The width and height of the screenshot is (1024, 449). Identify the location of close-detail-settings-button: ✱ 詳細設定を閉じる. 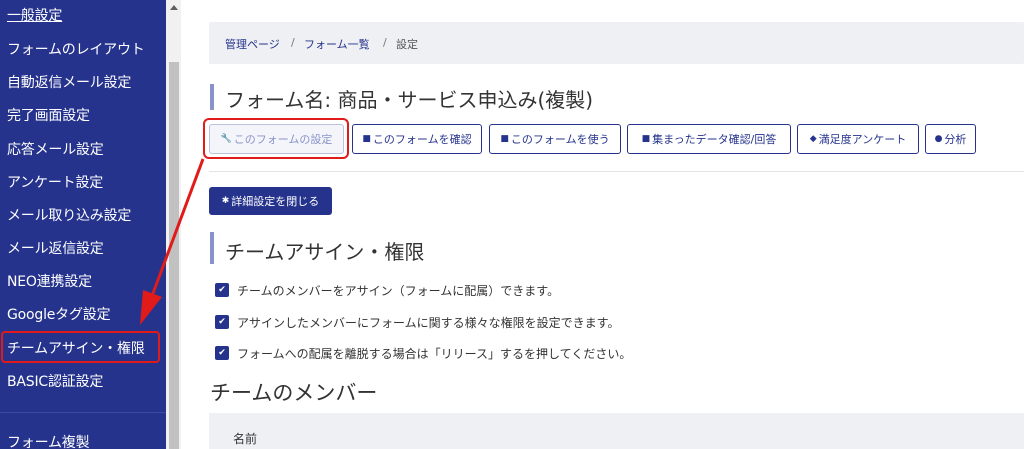
(270, 201).